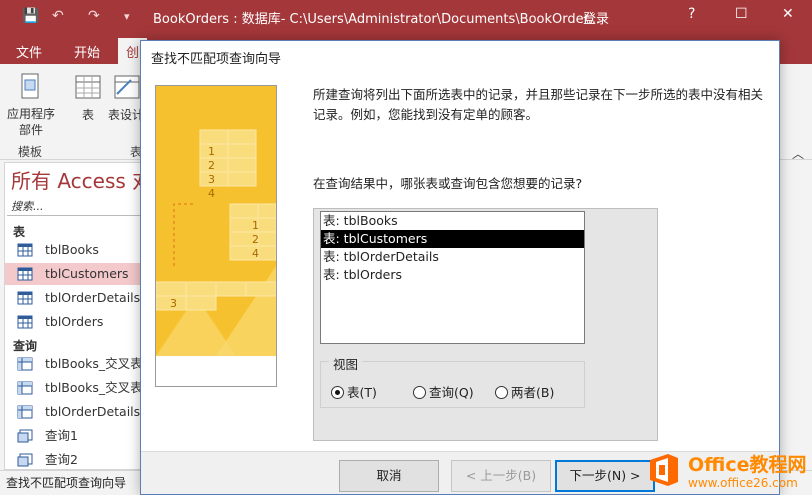  Describe the element at coordinates (25, 345) in the screenshot. I see `nav-section-queries: 查询` at that location.